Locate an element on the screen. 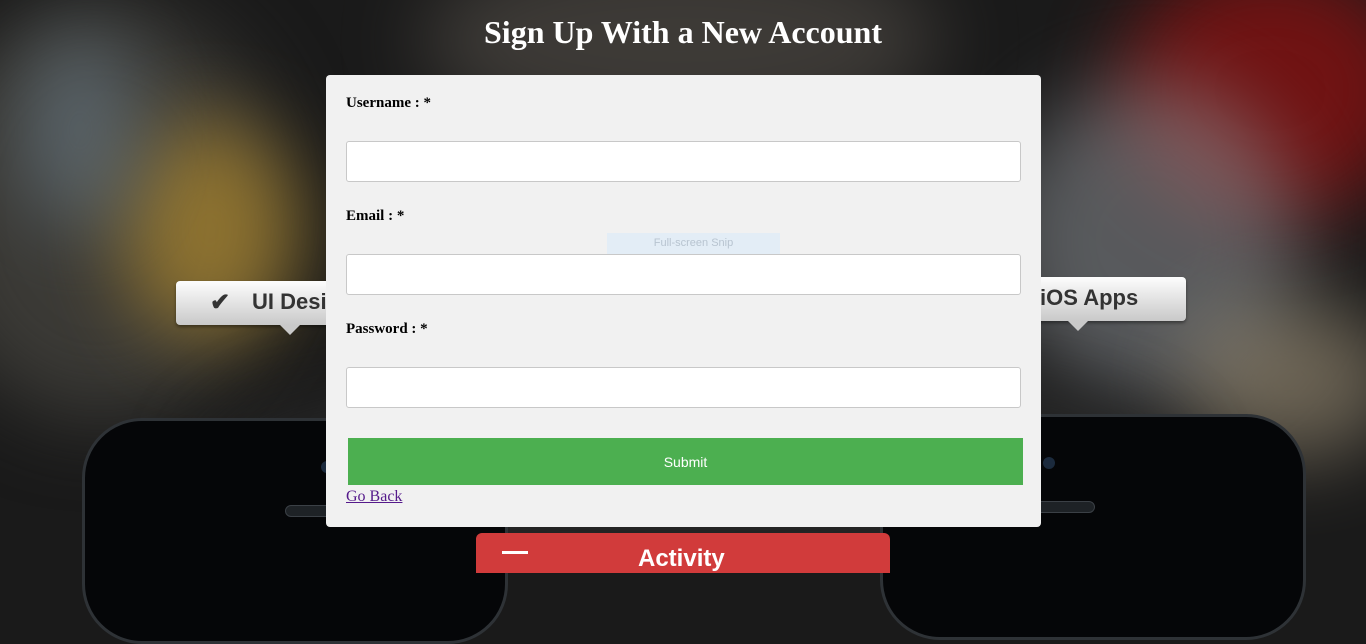 The height and width of the screenshot is (644, 1366). password-input is located at coordinates (683, 387).